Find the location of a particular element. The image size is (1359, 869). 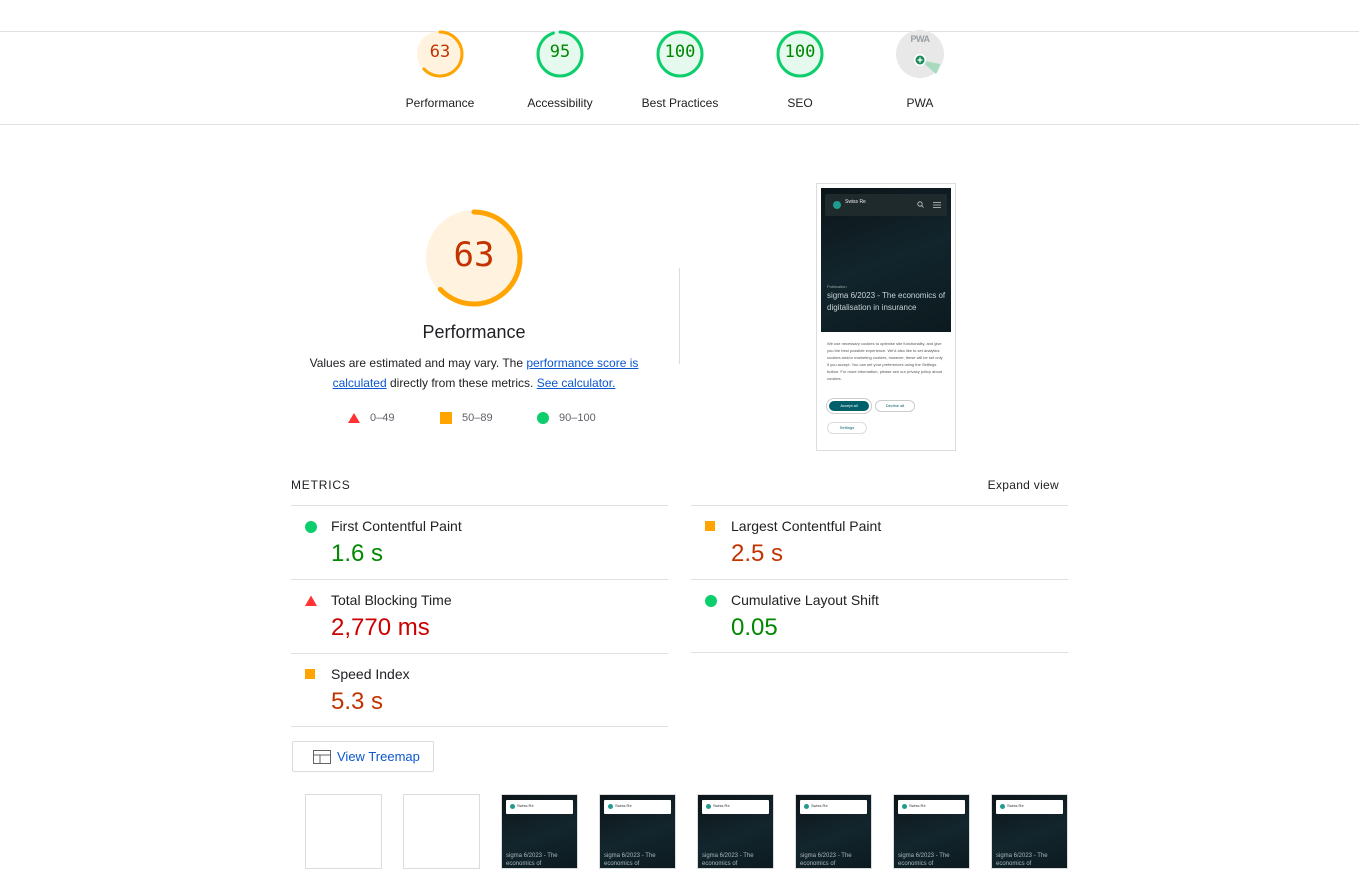

performance-gauge-ring: 63 is located at coordinates (440, 55).